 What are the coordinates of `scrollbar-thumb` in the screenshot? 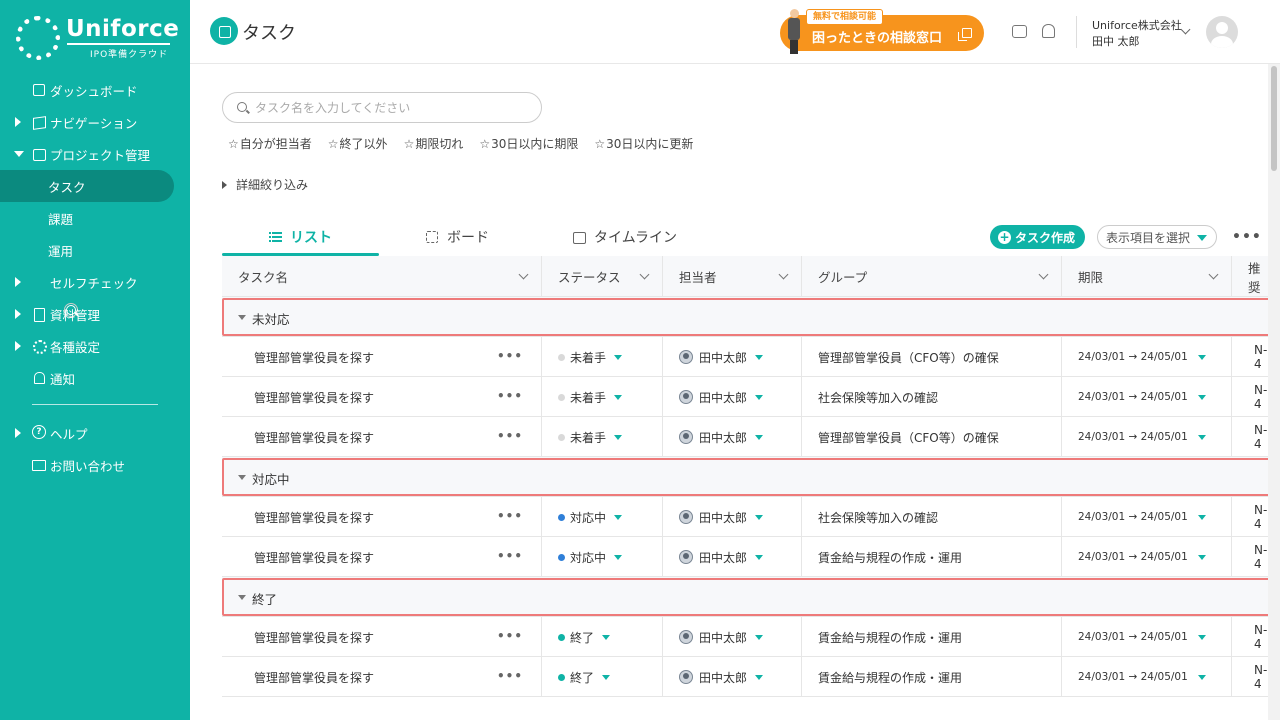 It's located at (1274, 118).